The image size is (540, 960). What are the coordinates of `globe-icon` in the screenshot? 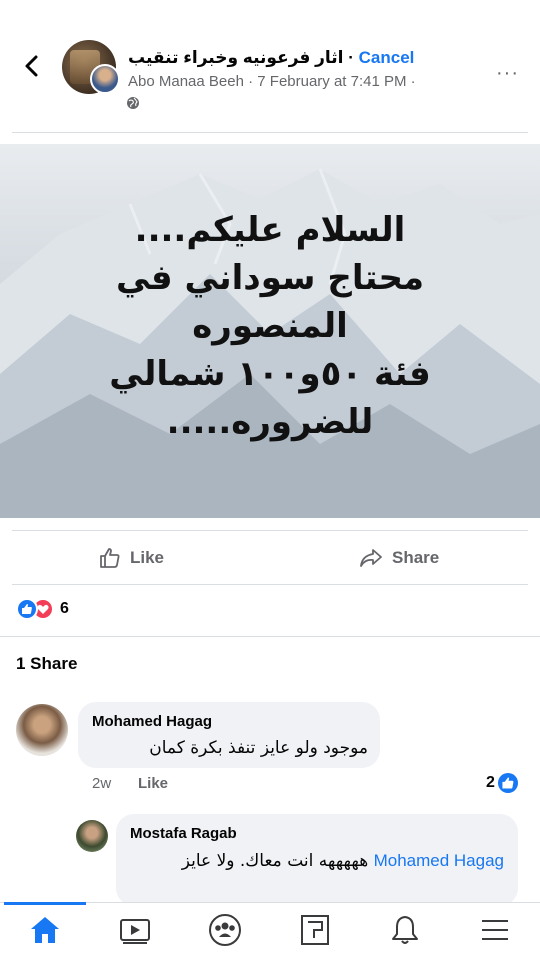 It's located at (133, 103).